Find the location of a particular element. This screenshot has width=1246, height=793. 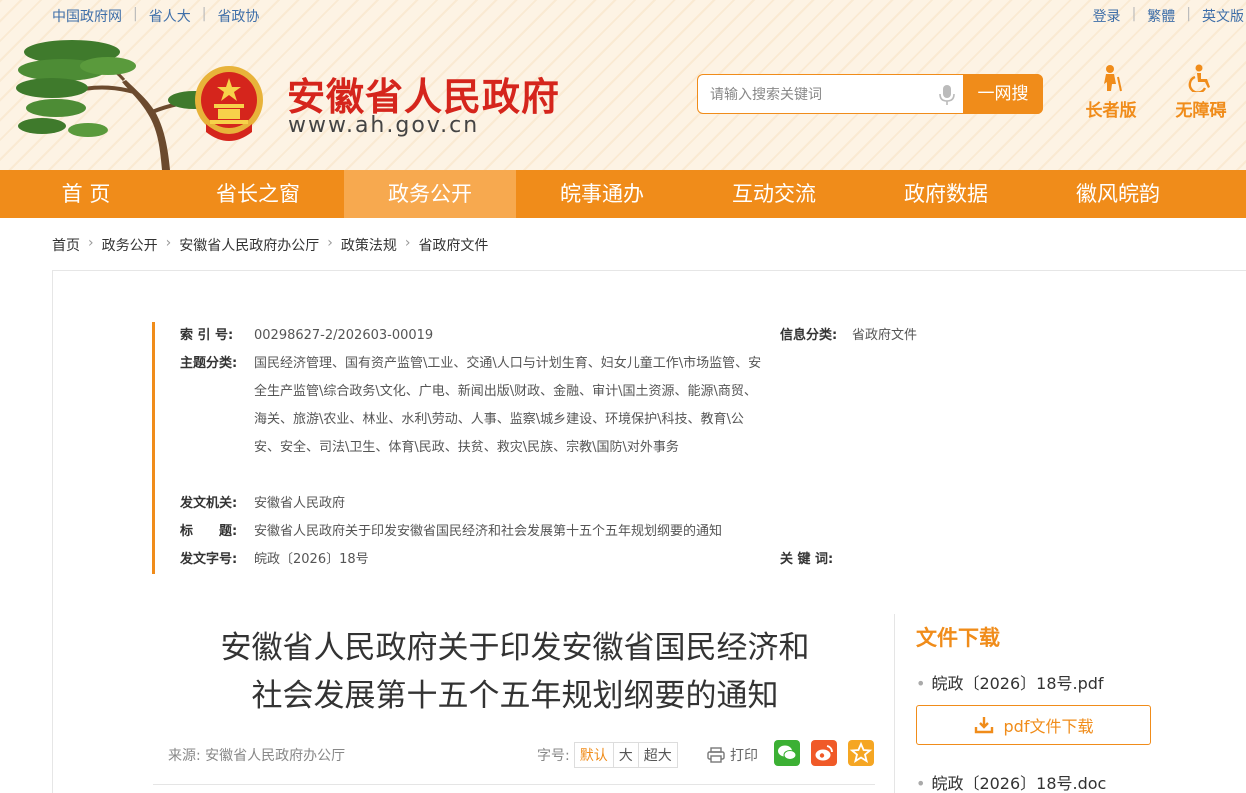

main-nav: 首 页 省长之窗 政务公开 皖事通办 互动交流 政府数据 徽风皖韵 is located at coordinates (623, 194).